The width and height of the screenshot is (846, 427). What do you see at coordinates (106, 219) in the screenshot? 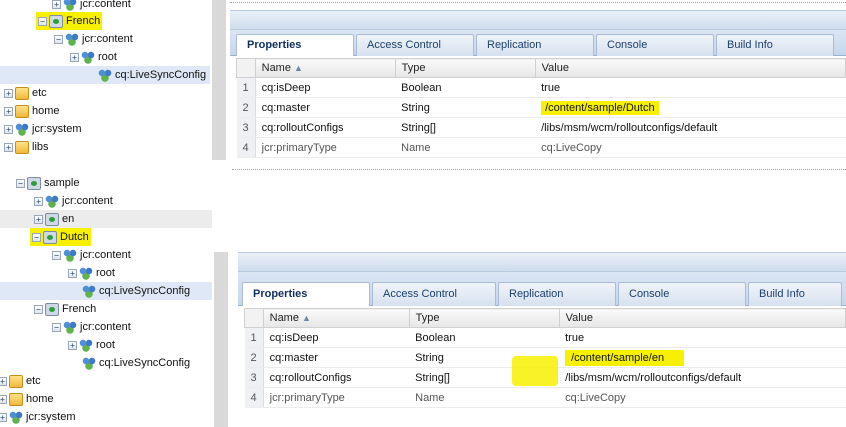
I see `tree-node: + en` at bounding box center [106, 219].